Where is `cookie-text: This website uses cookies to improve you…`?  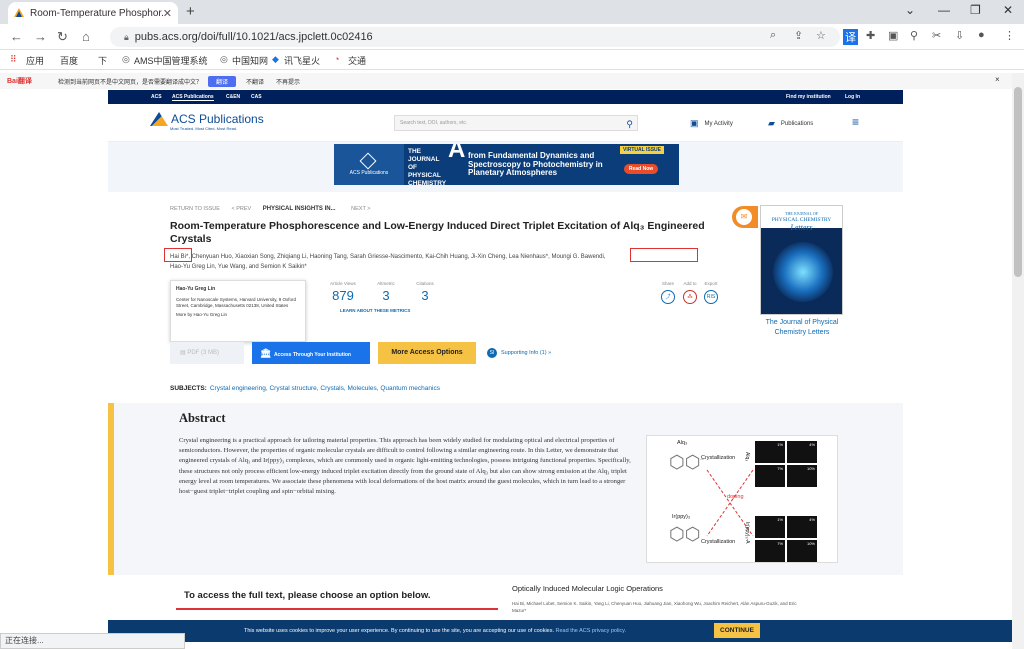
cookie-text: This website uses cookies to improve you… is located at coordinates (399, 631).